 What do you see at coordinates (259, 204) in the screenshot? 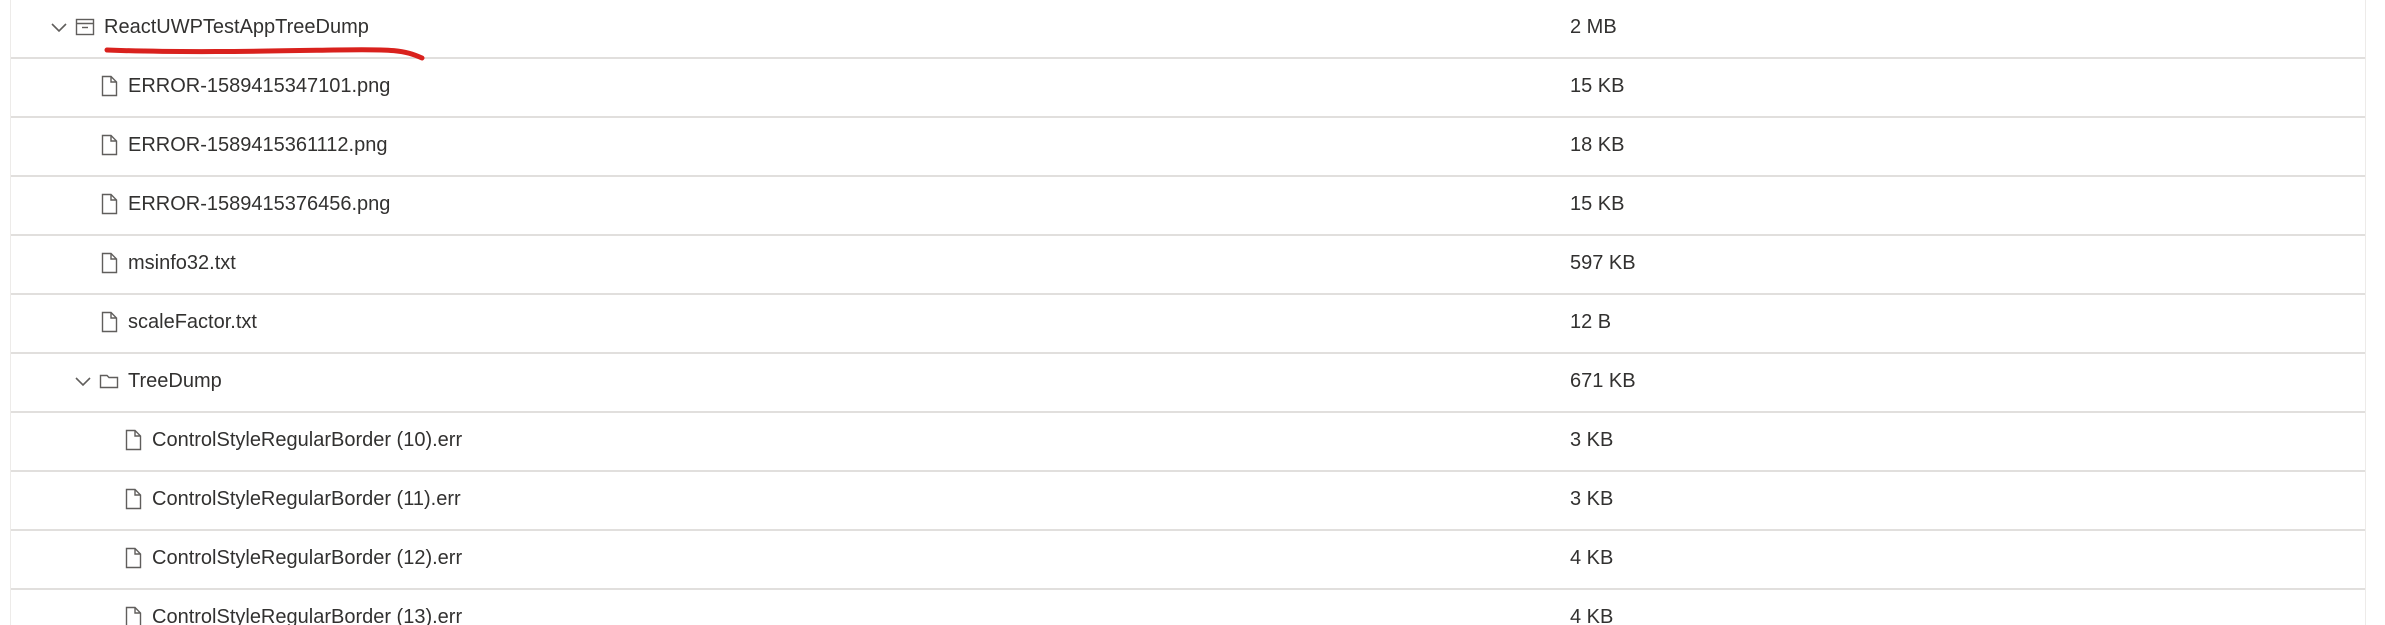
I see `row-name: ERROR-1589415376456.png` at bounding box center [259, 204].